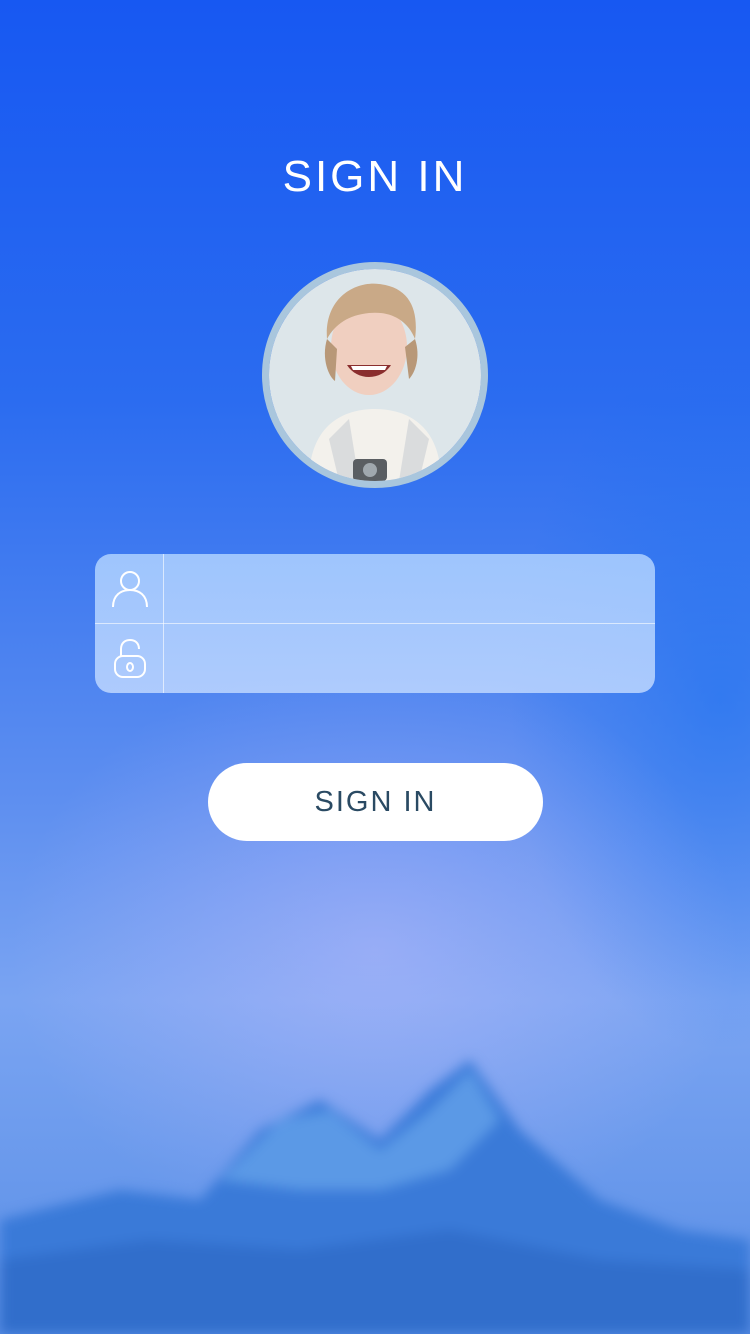 The height and width of the screenshot is (1334, 750). Describe the element at coordinates (130, 658) in the screenshot. I see `lock-icon` at that location.